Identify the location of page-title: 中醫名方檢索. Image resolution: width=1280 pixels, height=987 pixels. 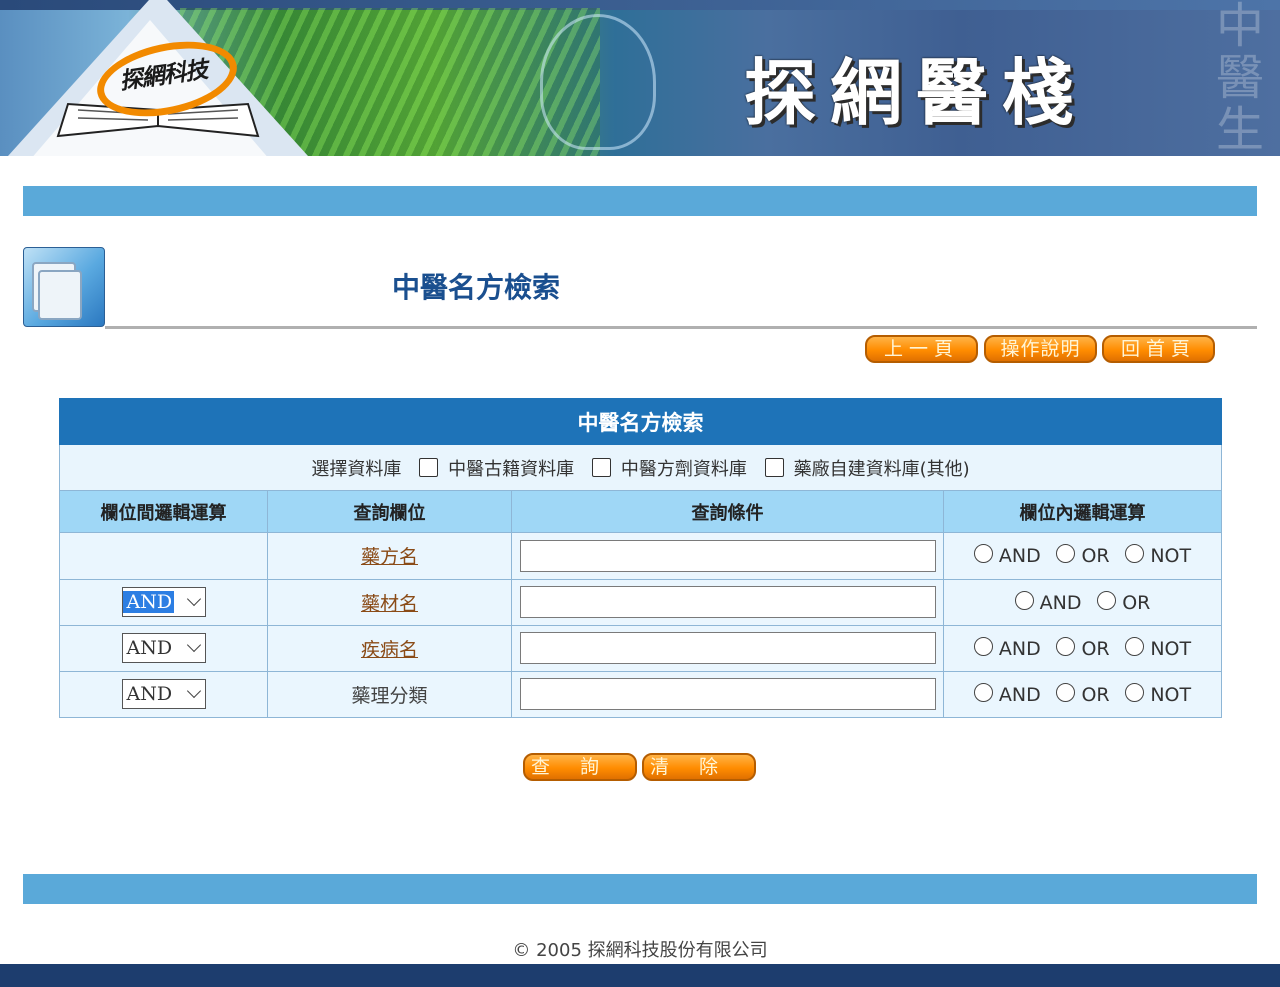
(476, 287).